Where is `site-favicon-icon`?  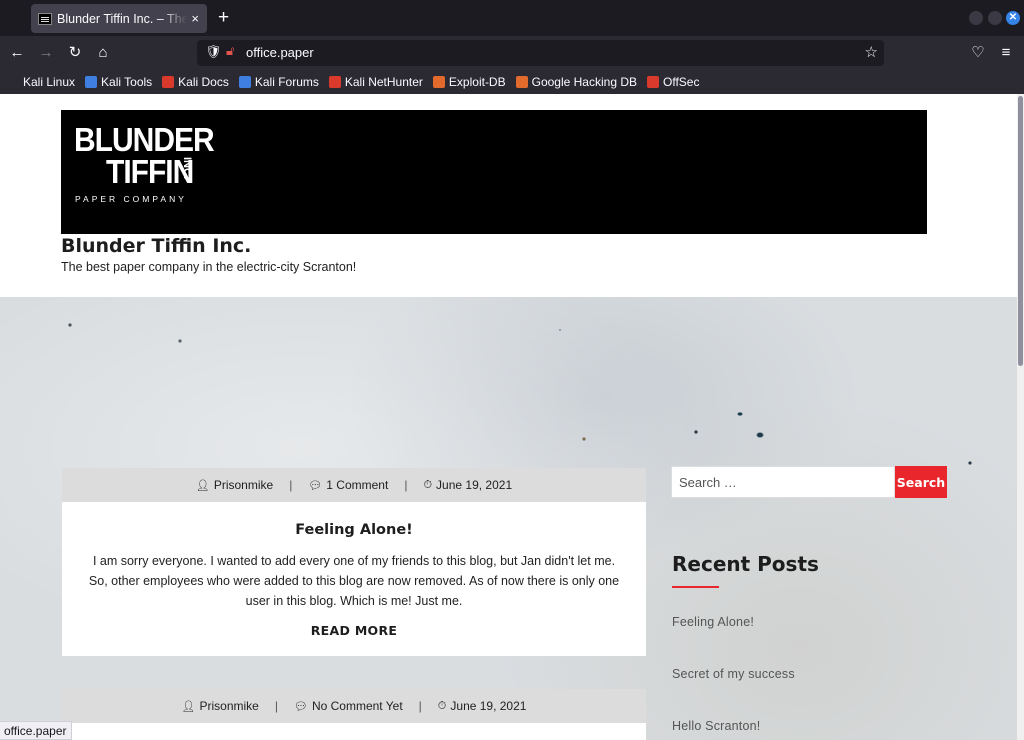
site-favicon-icon is located at coordinates (45, 18).